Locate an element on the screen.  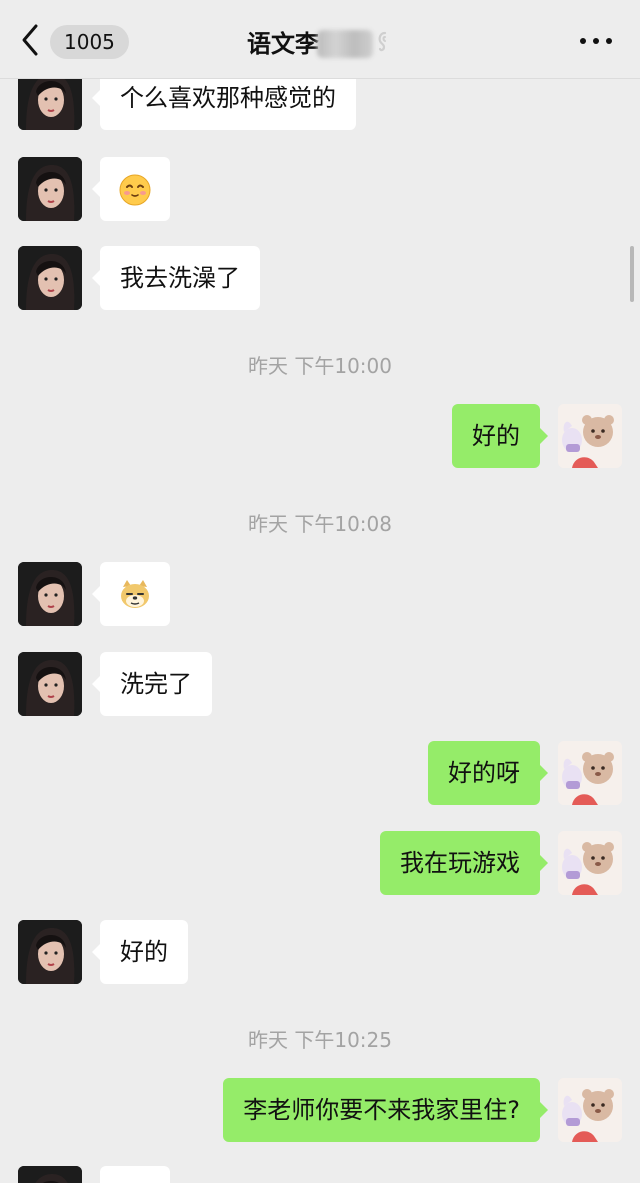
message-row: 好的呀 is located at coordinates (320, 773).